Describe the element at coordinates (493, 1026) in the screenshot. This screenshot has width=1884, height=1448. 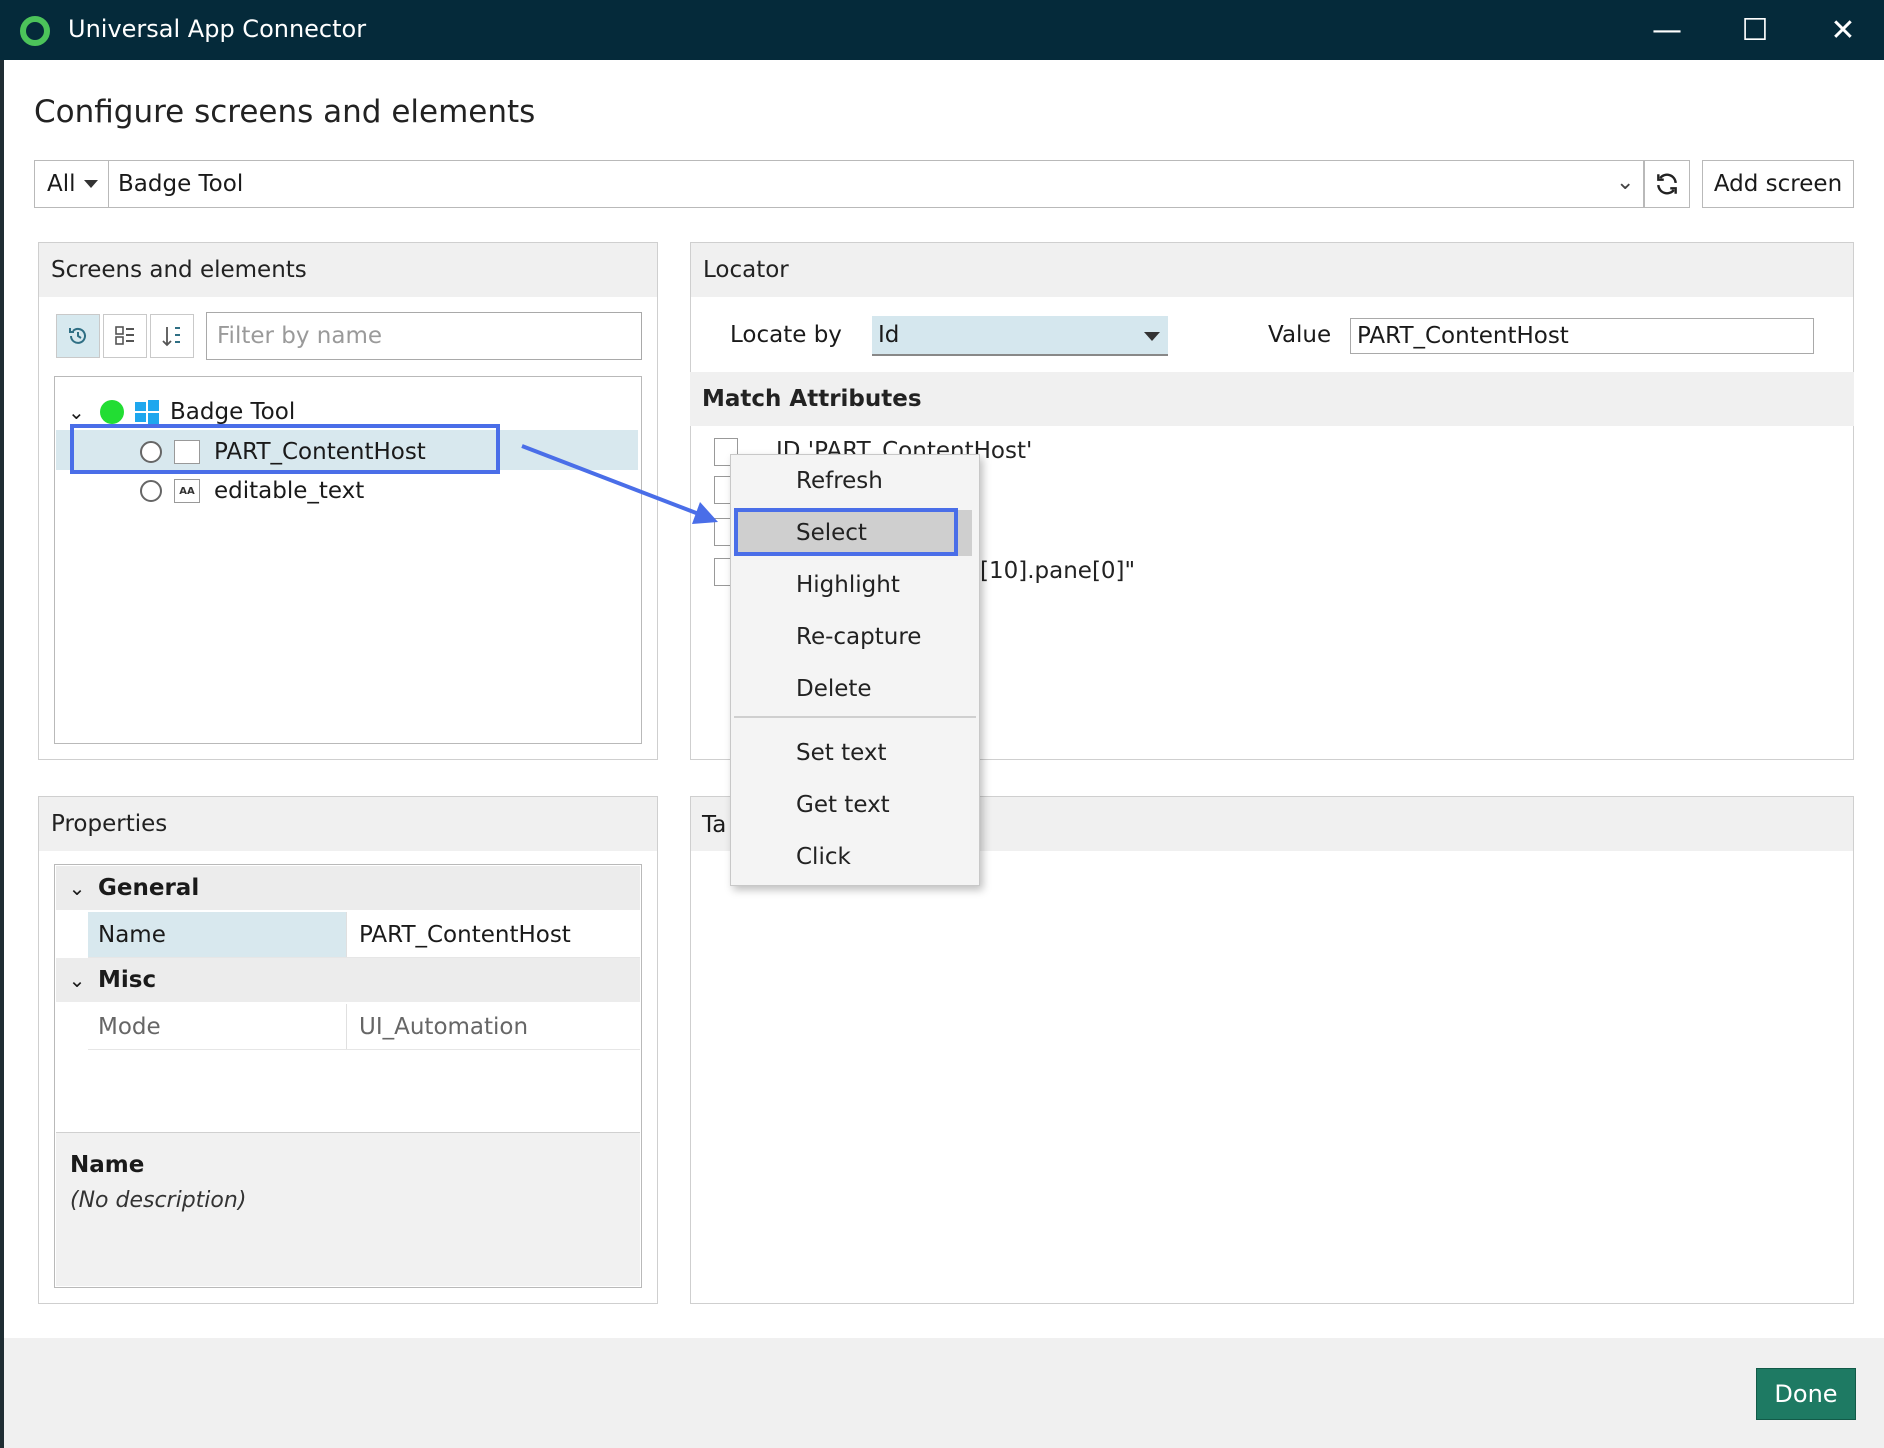
I see `property-value: UI_Automation` at that location.